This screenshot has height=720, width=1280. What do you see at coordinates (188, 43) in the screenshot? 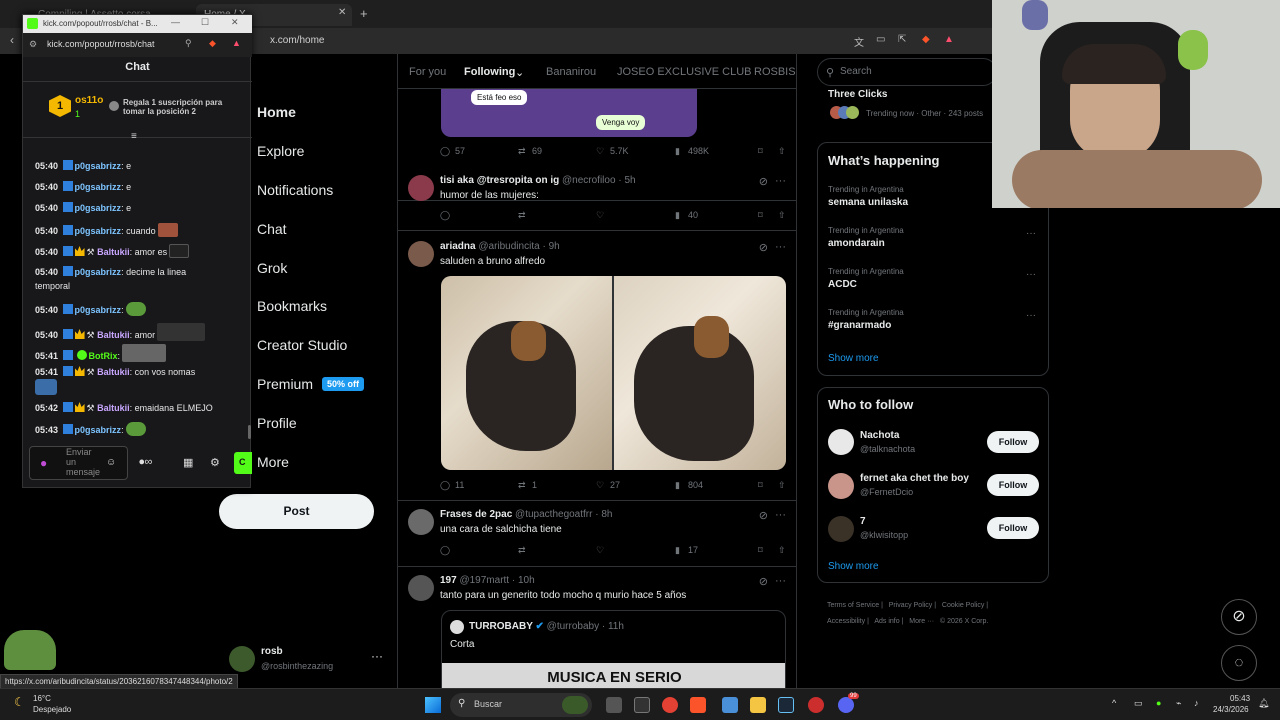
I see `zoom-icon: ⚲` at bounding box center [188, 43].